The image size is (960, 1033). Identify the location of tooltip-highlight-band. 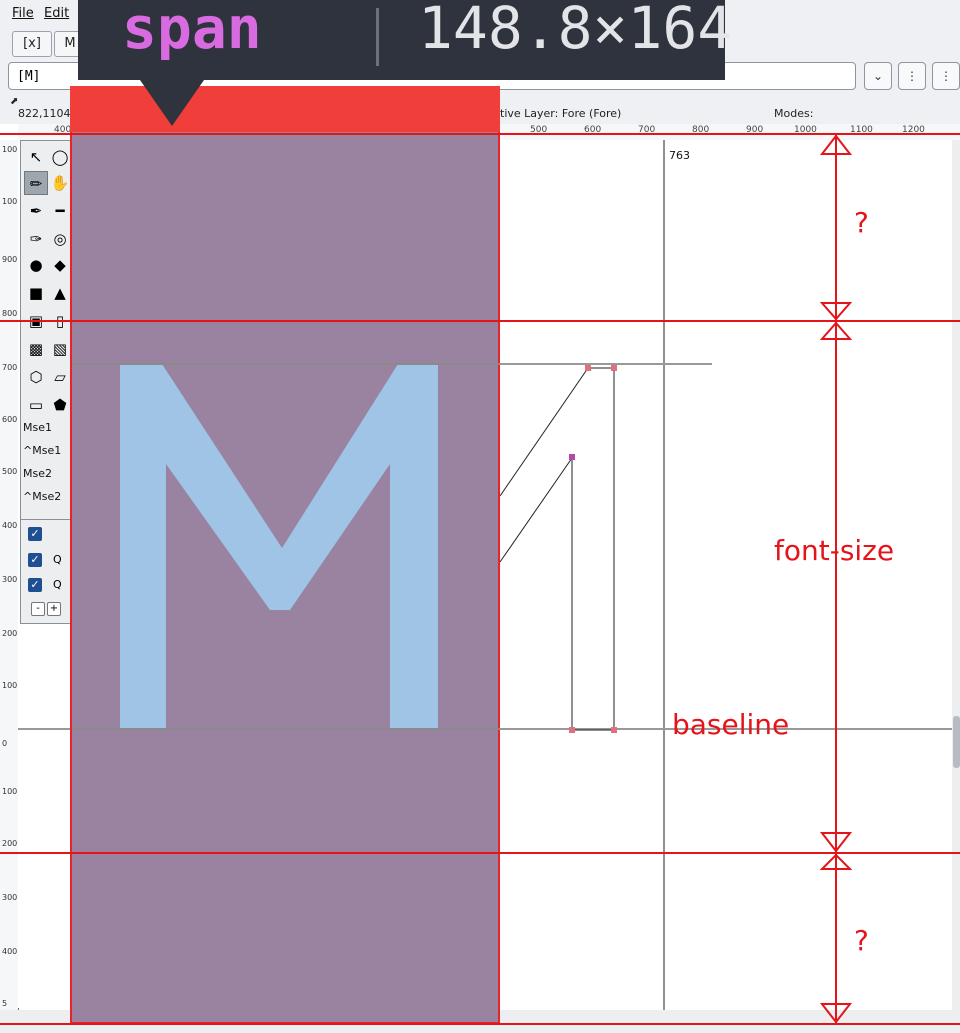
(285, 109).